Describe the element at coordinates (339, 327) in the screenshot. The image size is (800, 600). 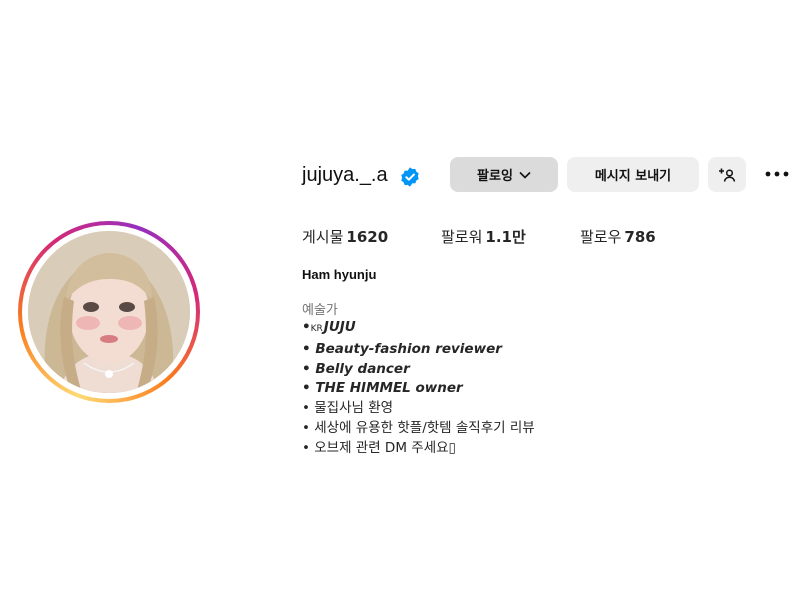
I see `bio-text: JUJU` at that location.